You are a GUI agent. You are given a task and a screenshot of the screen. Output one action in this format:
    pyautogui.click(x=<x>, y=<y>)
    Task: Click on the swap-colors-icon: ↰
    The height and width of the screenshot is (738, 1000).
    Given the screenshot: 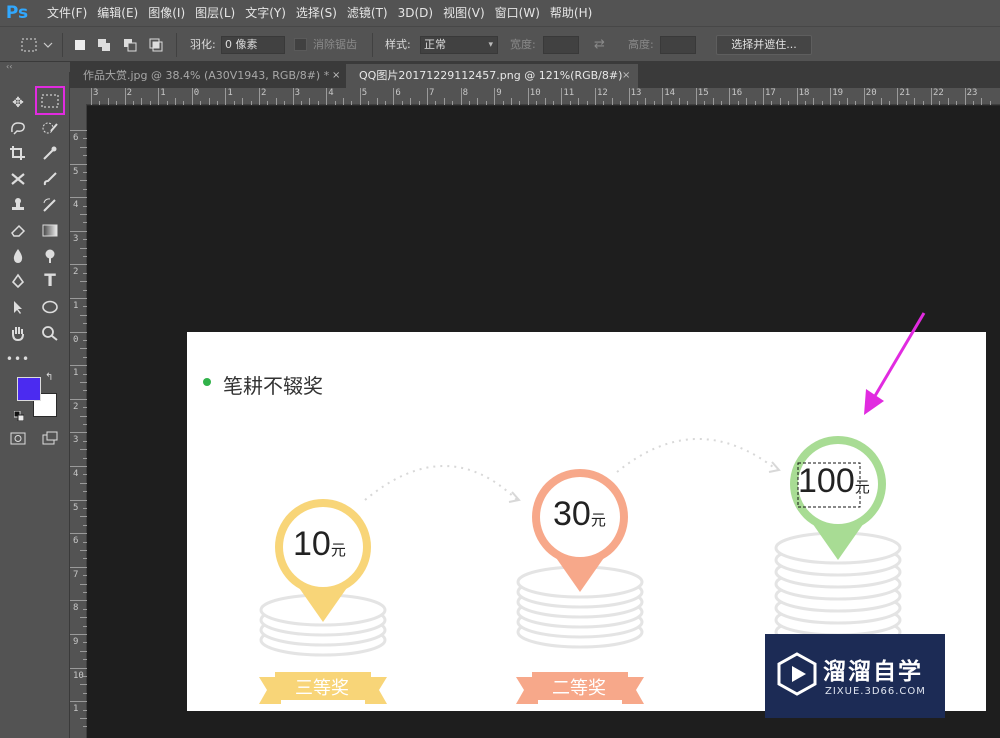 What is the action you would take?
    pyautogui.click(x=49, y=377)
    